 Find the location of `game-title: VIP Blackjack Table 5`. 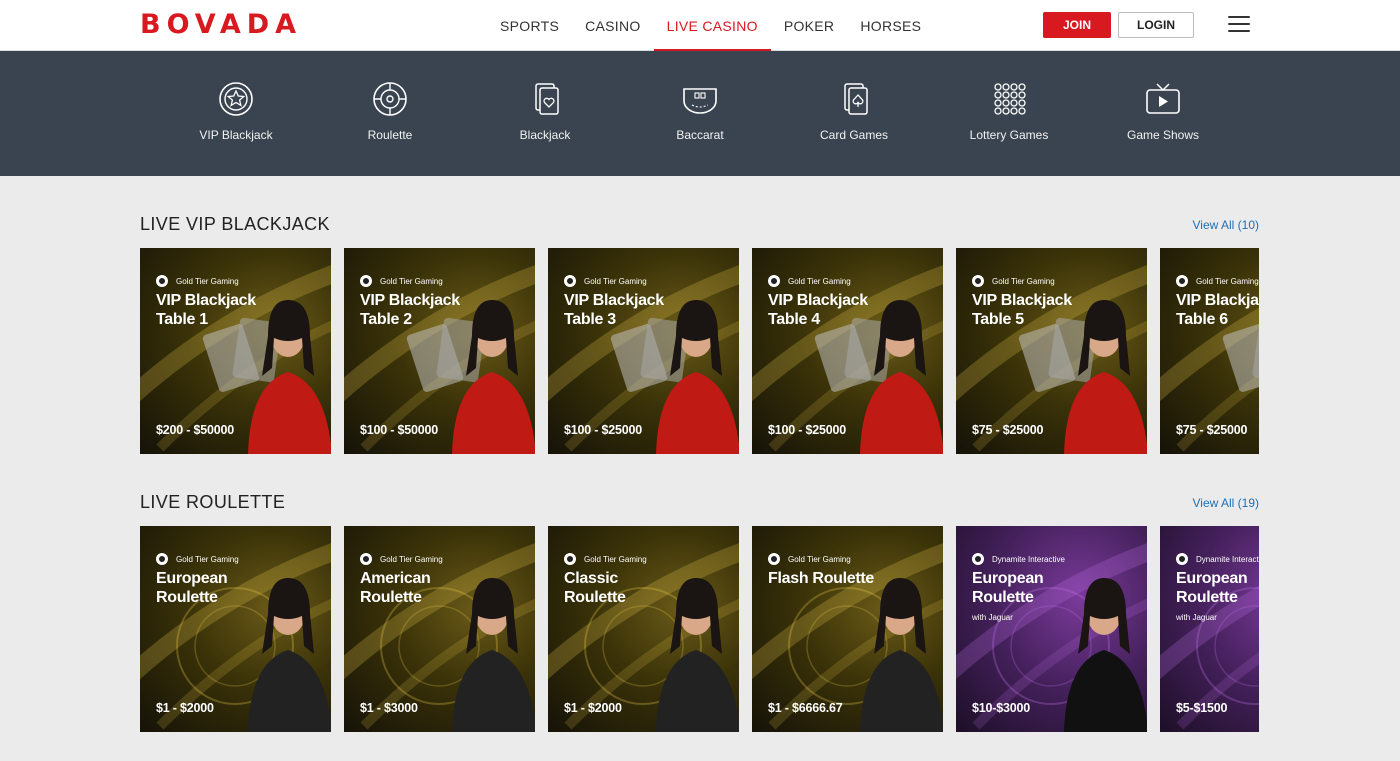

game-title: VIP Blackjack Table 5 is located at coordinates (1047, 310).